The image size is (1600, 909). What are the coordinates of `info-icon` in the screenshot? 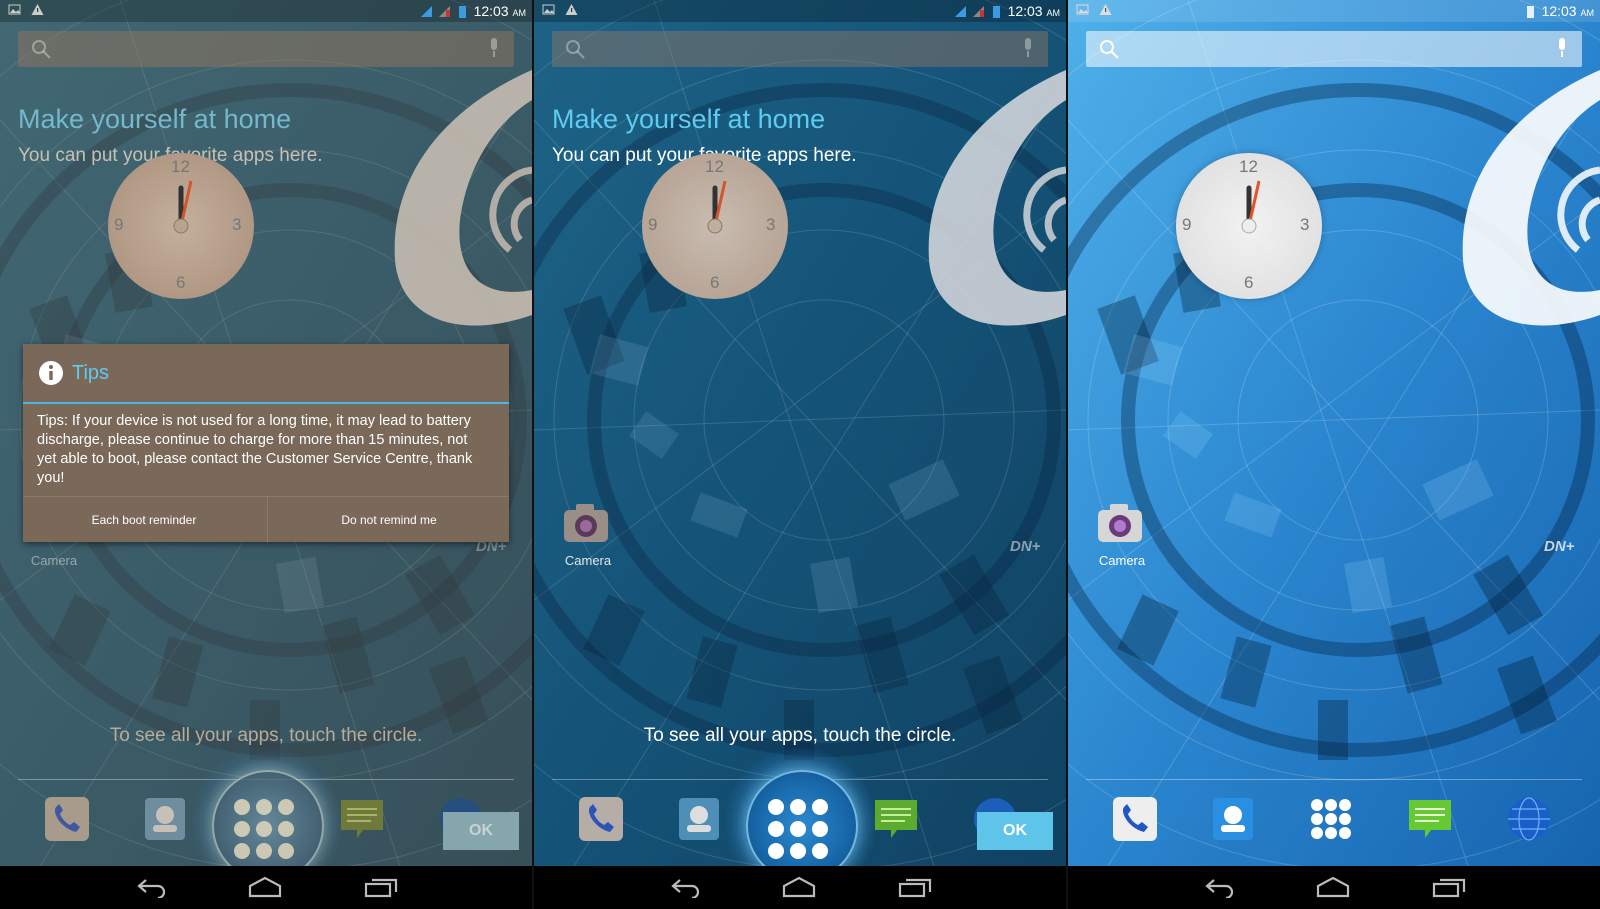 It's located at (51, 373).